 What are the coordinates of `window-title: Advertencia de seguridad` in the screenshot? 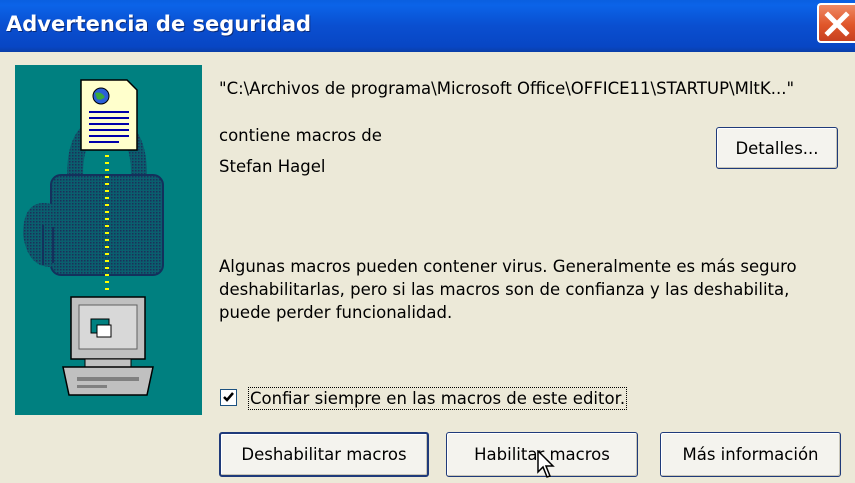 It's located at (159, 24).